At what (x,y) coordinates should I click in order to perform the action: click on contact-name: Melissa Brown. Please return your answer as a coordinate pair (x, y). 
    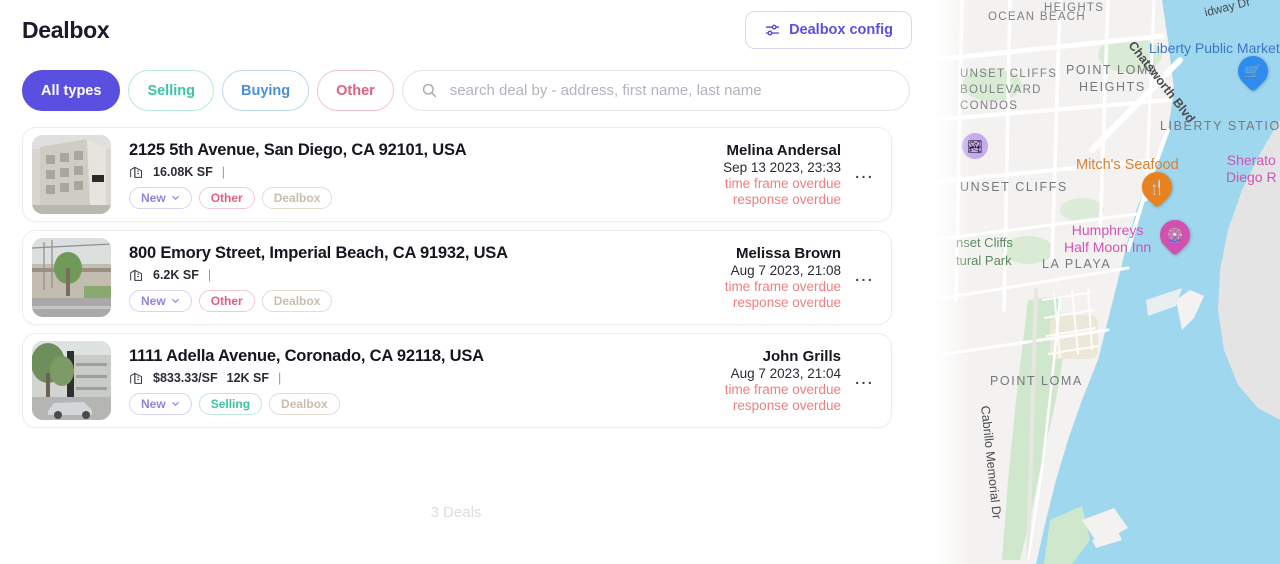
    Looking at the image, I should click on (788, 253).